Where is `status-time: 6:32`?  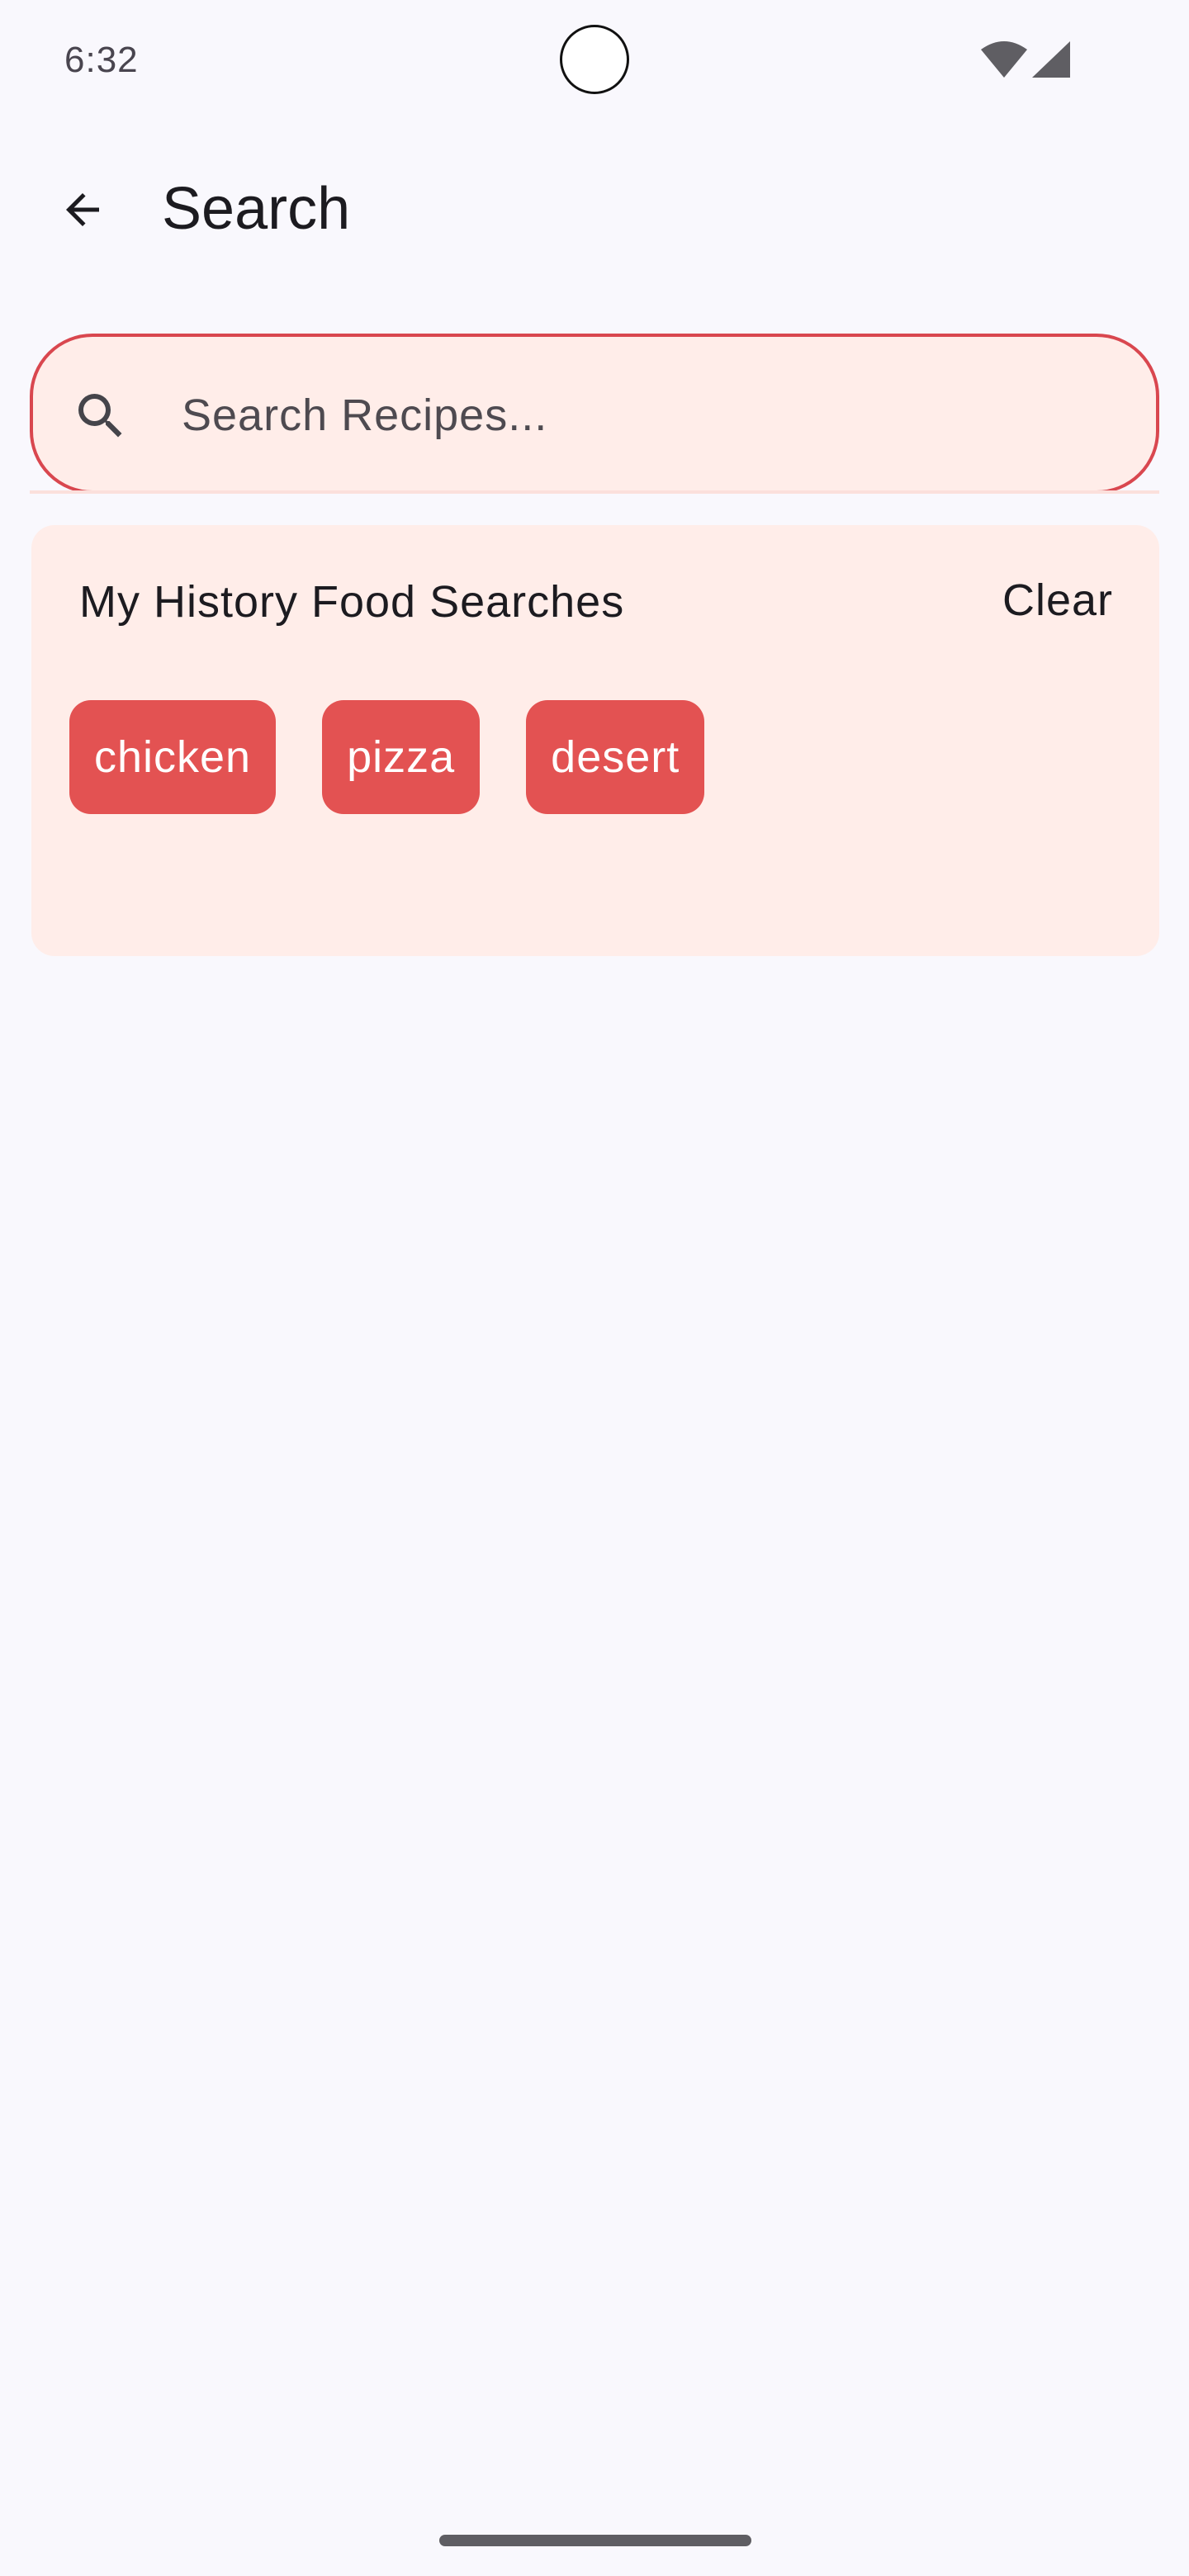
status-time: 6:32 is located at coordinates (101, 60).